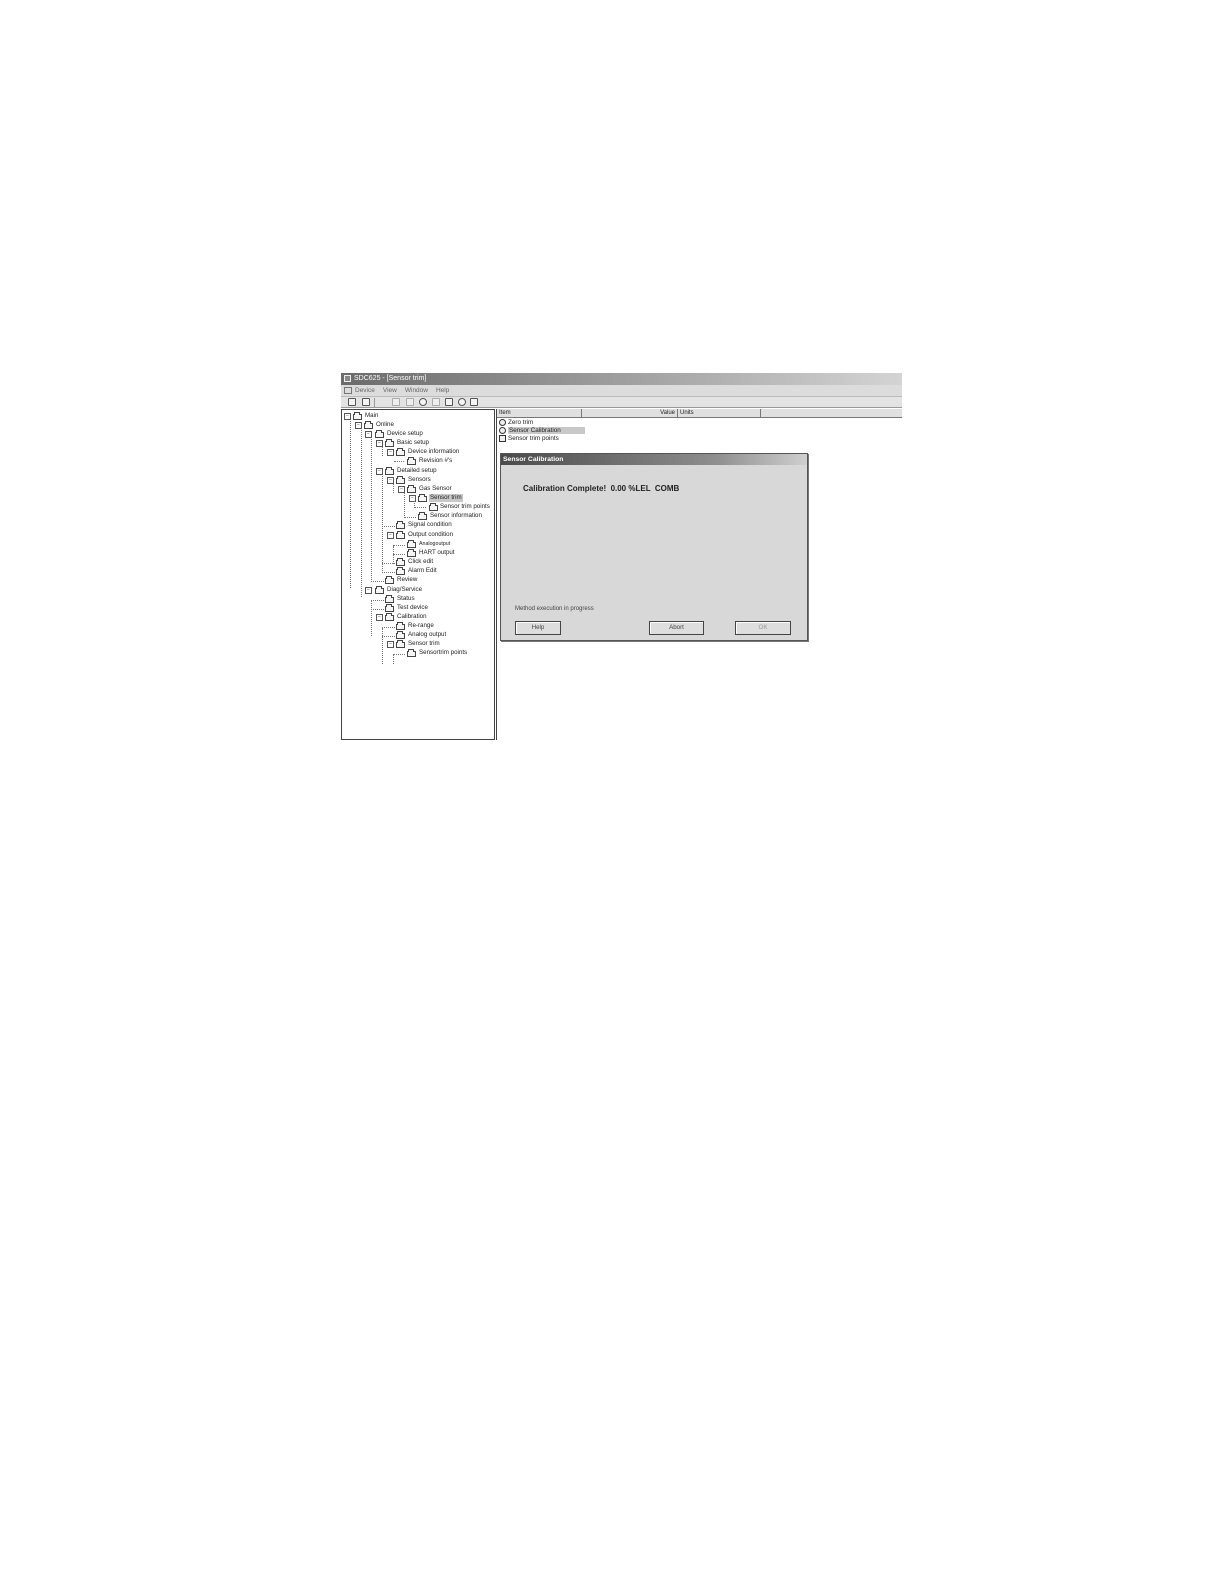  I want to click on folder-open-icon, so click(422, 498).